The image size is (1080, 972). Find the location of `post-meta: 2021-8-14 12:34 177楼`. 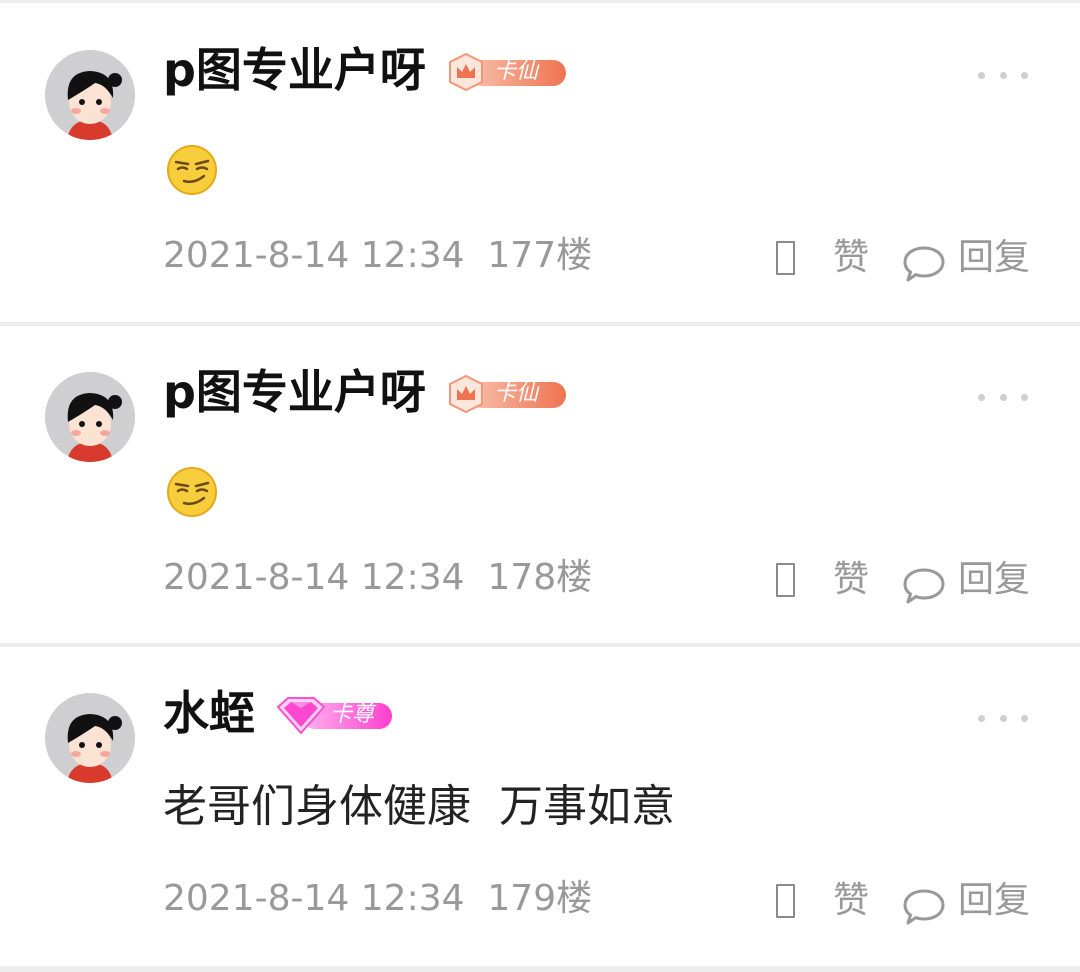

post-meta: 2021-8-14 12:34 177楼 is located at coordinates (377, 256).